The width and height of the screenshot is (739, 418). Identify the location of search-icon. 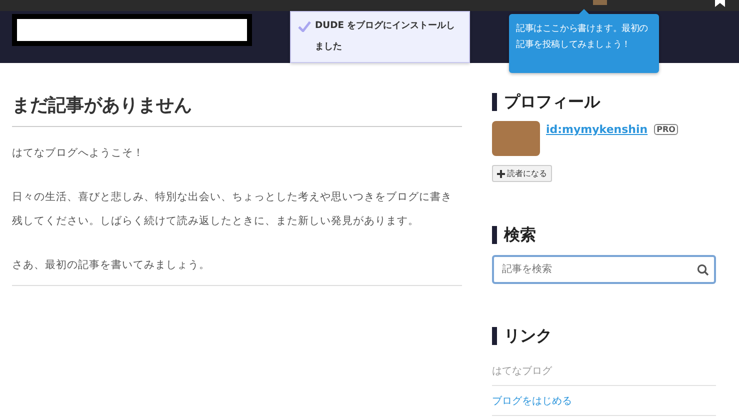
(703, 270).